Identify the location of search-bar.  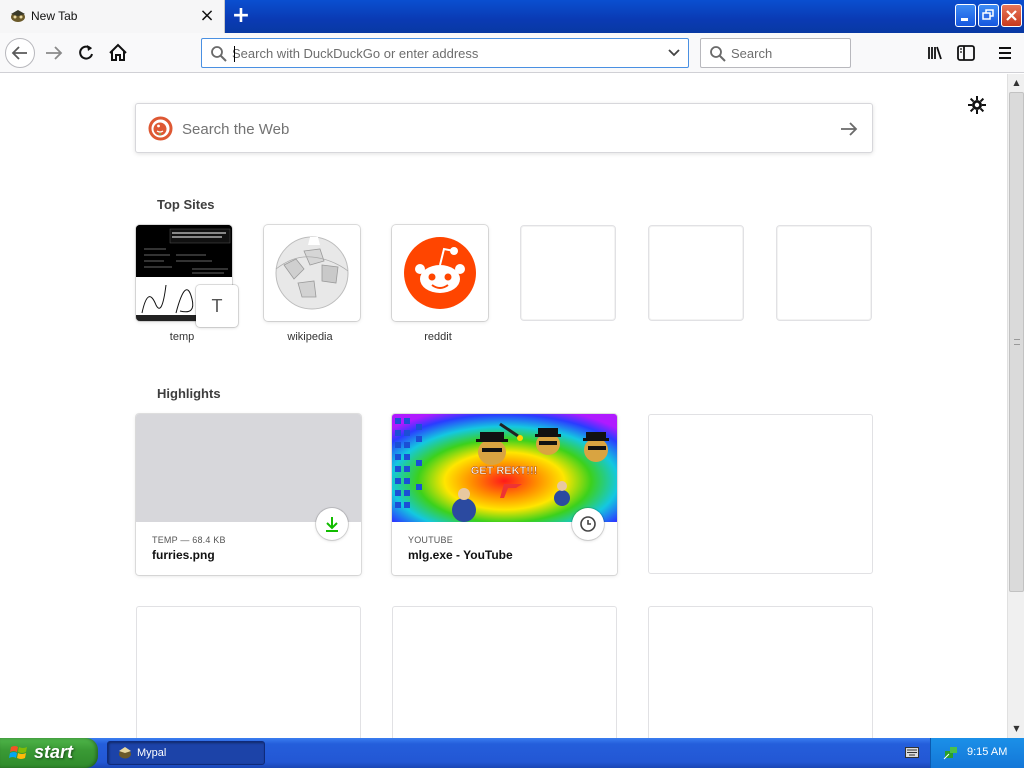
(775, 53).